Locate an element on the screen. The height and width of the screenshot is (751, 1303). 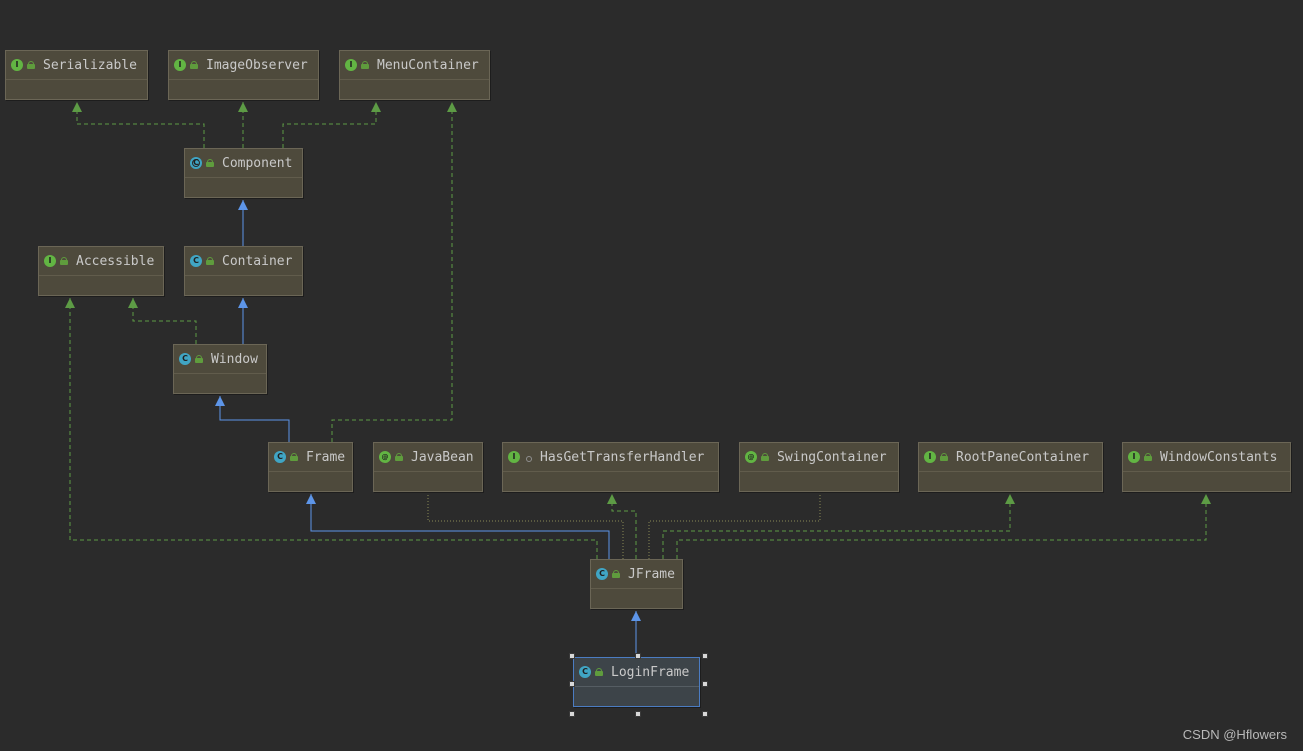
class-node-header: I WindowConstants is located at coordinates (1206, 457).